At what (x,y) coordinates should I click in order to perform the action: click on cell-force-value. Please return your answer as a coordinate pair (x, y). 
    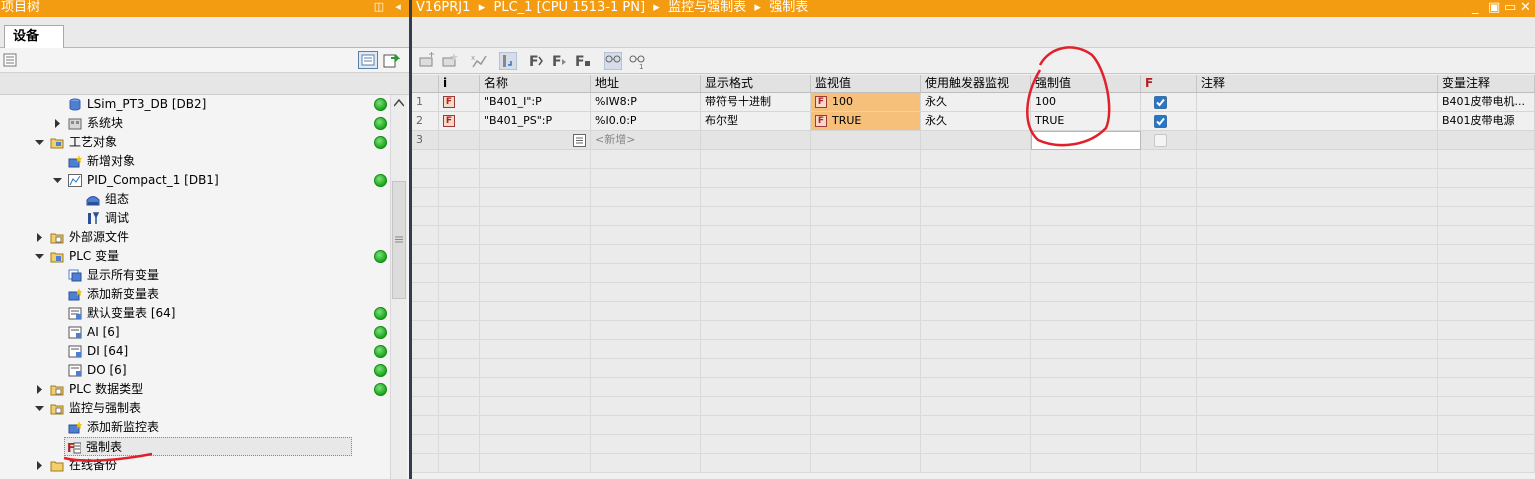
    Looking at the image, I should click on (1086, 140).